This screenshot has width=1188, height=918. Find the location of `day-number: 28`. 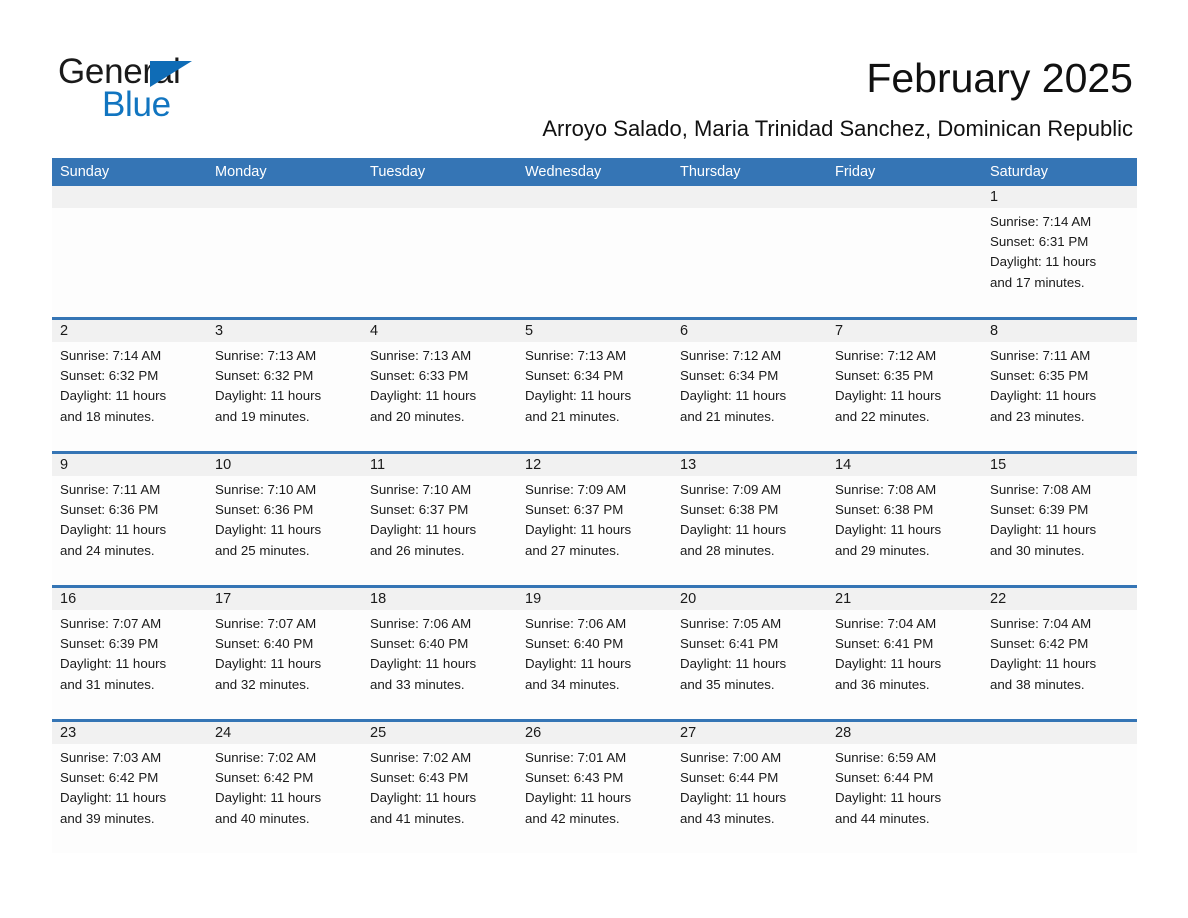

day-number: 28 is located at coordinates (843, 733).